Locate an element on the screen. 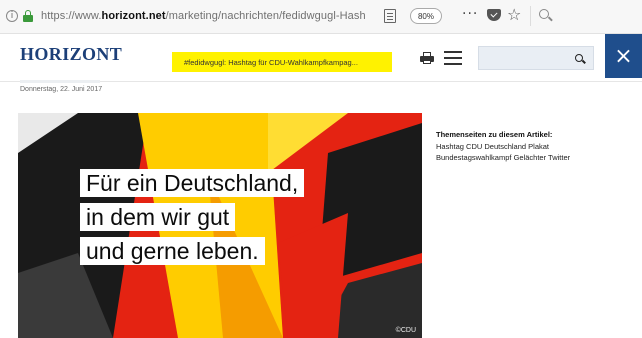 The height and width of the screenshot is (338, 642). url-domain: horizont.net is located at coordinates (133, 16).